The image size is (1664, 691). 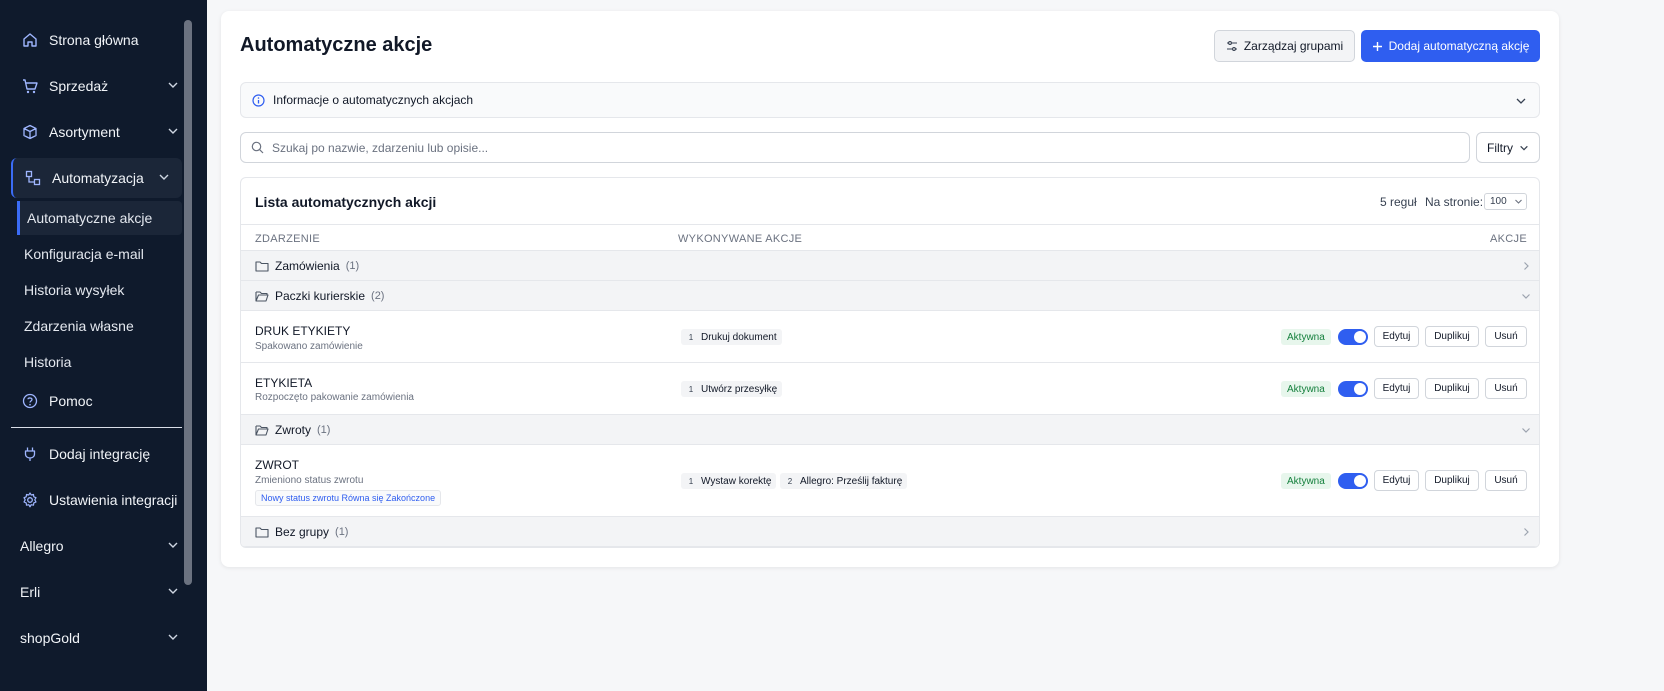 I want to click on group-name: Zwroty, so click(x=293, y=429).